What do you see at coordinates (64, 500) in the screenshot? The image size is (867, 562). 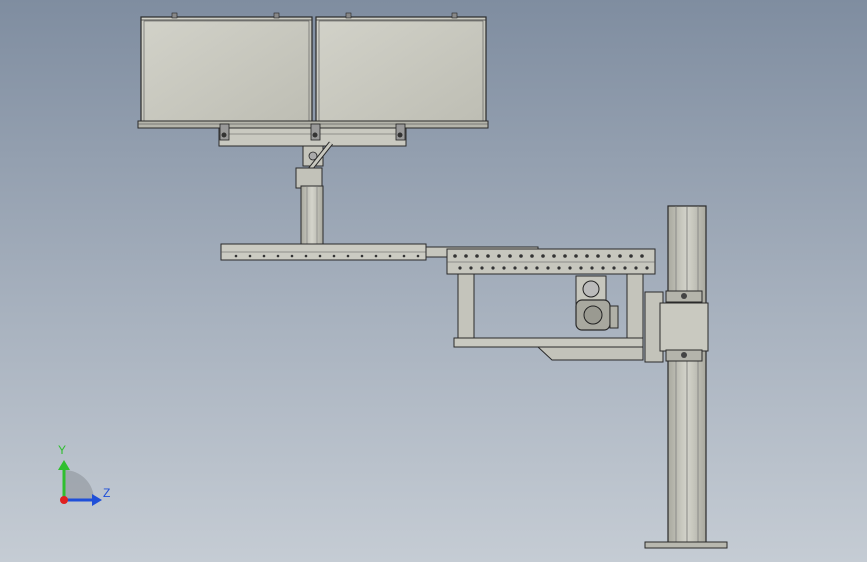 I see `x-axis-dot` at bounding box center [64, 500].